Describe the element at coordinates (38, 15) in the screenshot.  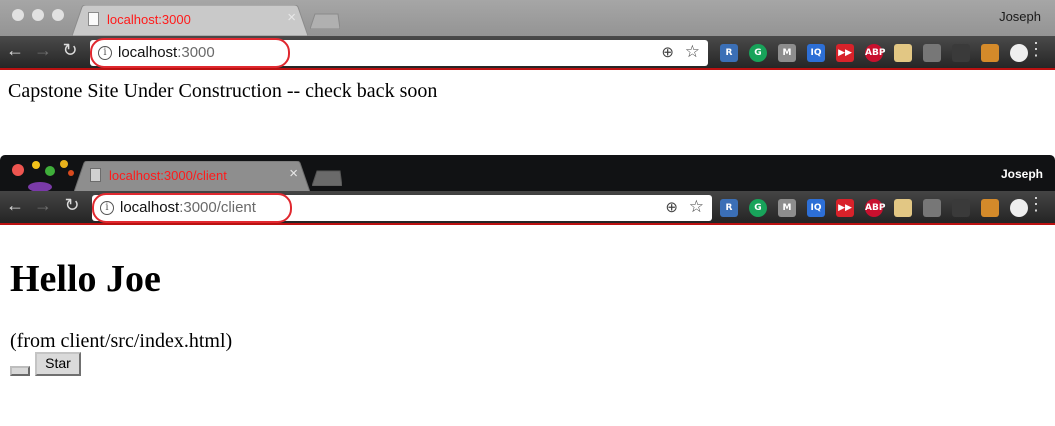
I see `minimize-window-button` at that location.